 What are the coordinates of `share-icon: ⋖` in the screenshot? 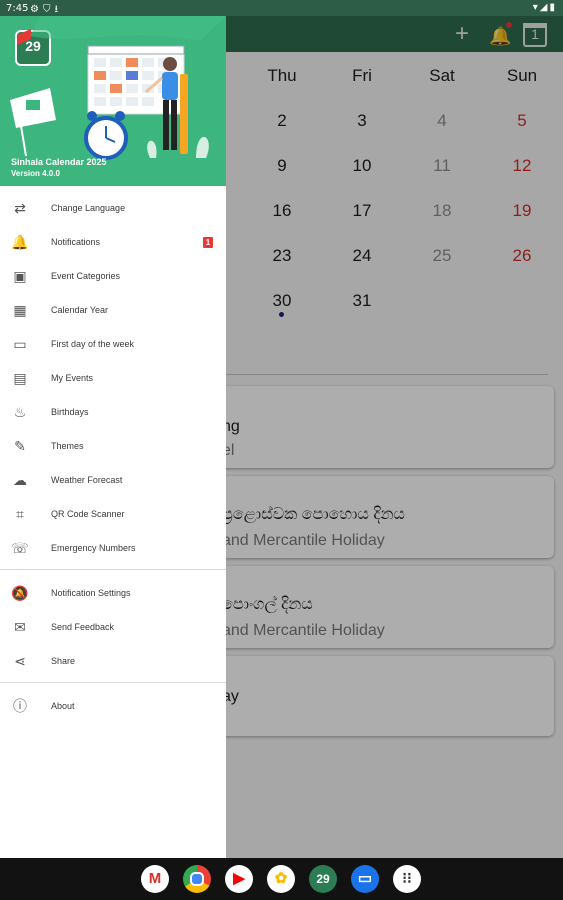 It's located at (20, 662).